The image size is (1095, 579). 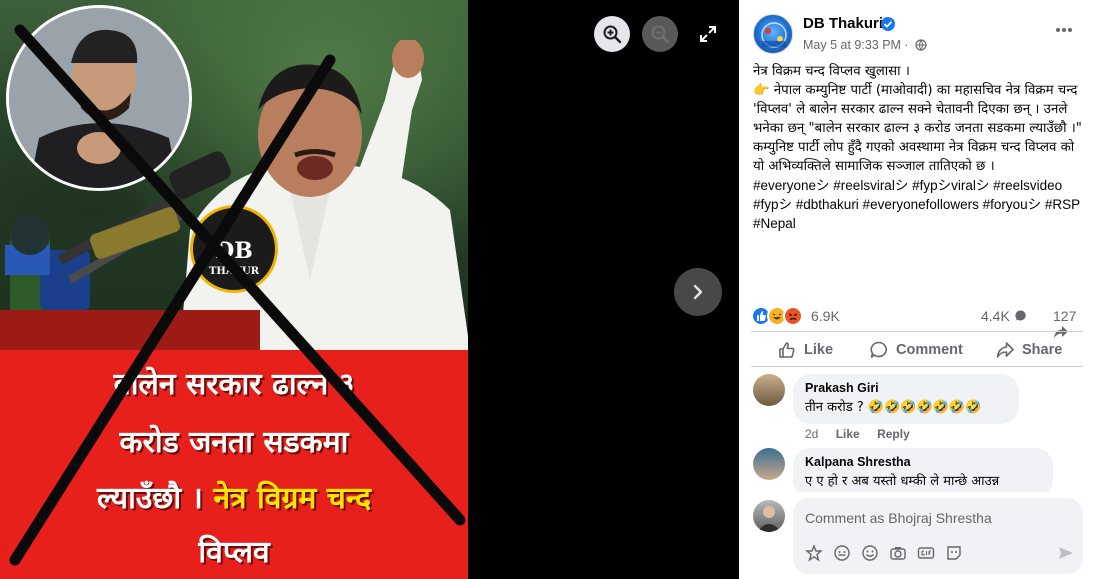 What do you see at coordinates (923, 462) in the screenshot?
I see `commenter-name: Kalpana Shrestha` at bounding box center [923, 462].